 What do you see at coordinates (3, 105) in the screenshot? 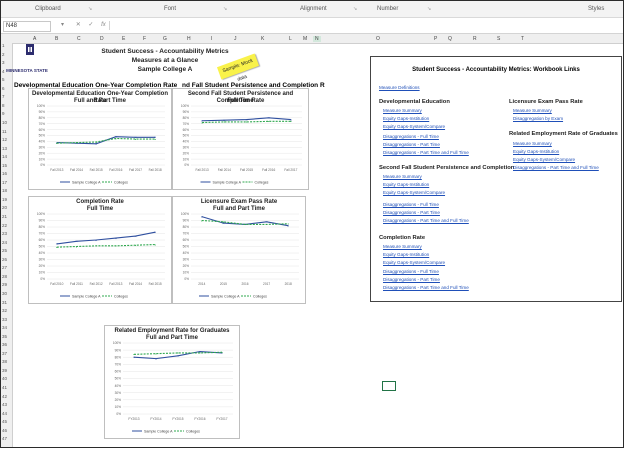
I see `row-header: 8` at bounding box center [3, 105].